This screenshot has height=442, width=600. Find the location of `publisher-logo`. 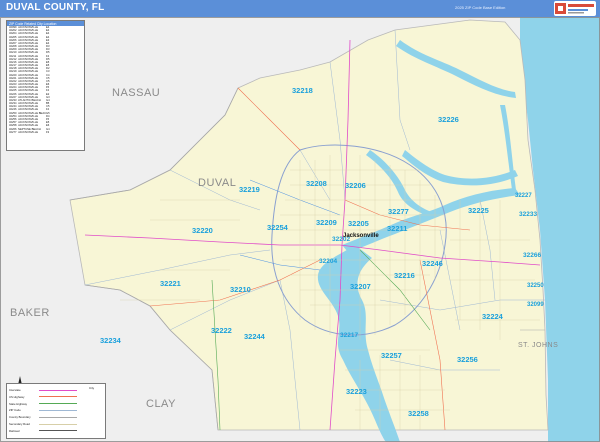

publisher-logo is located at coordinates (575, 8).